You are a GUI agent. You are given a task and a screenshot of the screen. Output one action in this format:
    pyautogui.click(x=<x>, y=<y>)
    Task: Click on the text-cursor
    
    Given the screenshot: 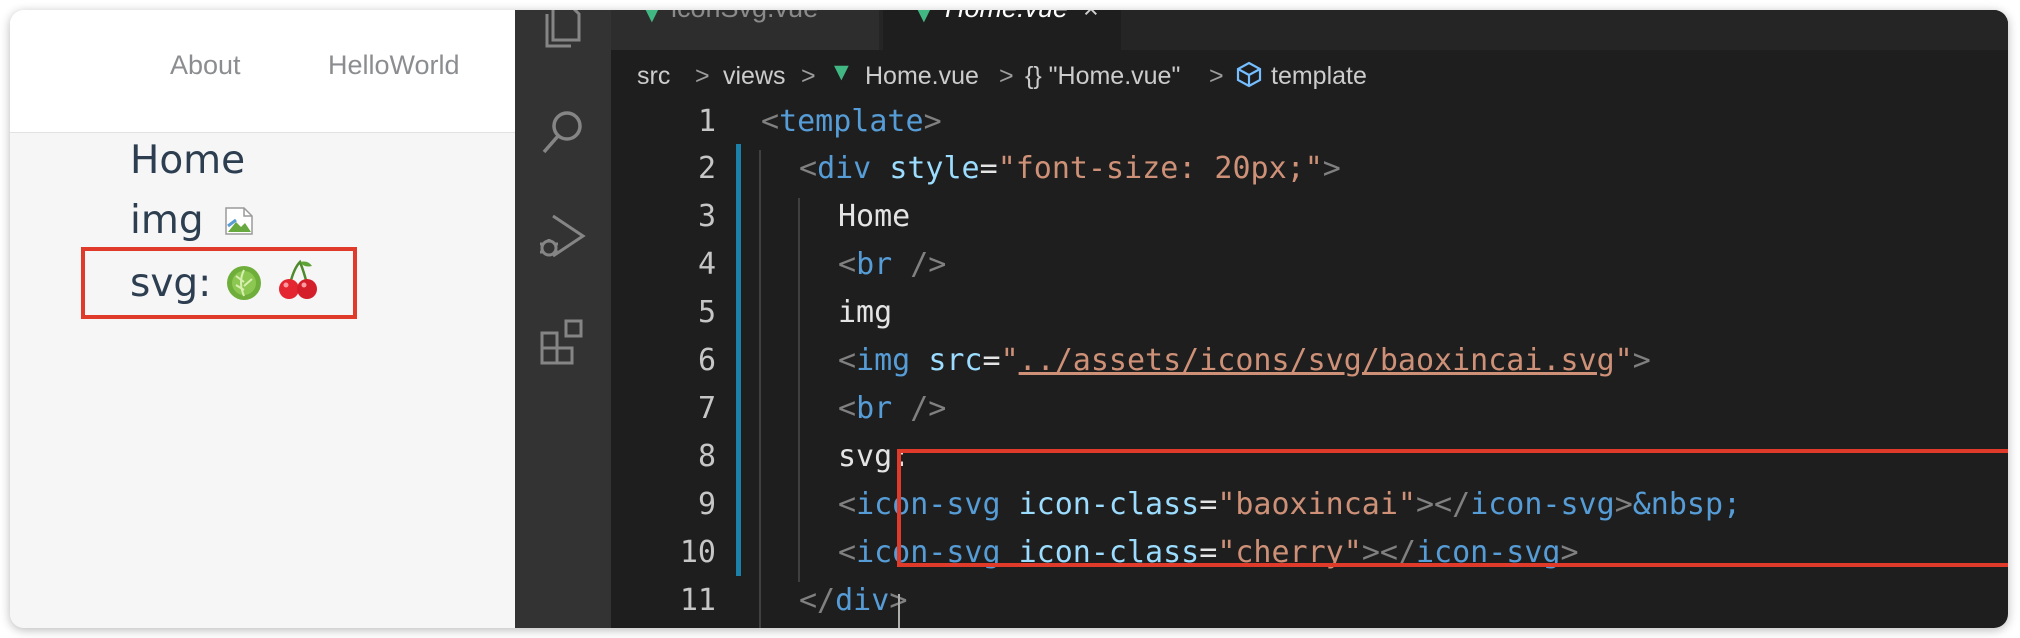 What is the action you would take?
    pyautogui.click(x=899, y=611)
    